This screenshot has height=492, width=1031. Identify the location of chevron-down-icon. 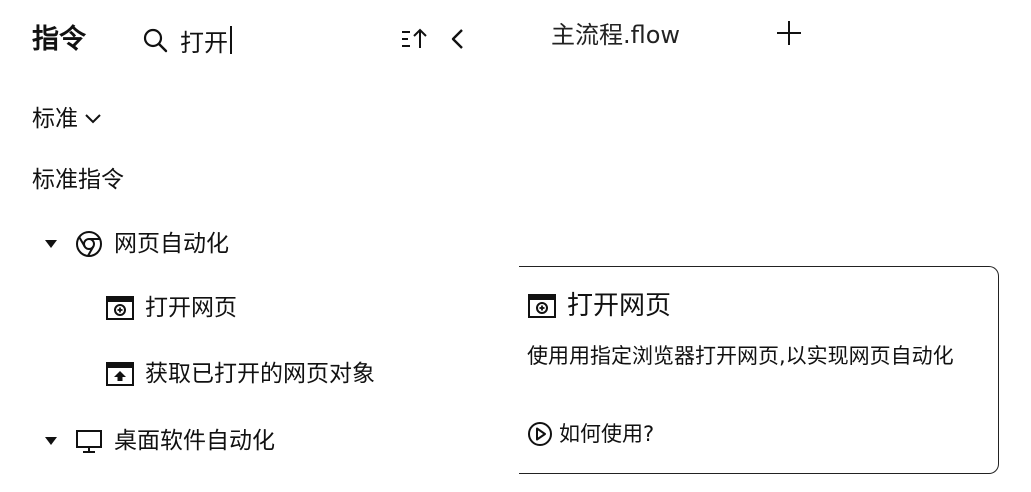
(93, 119).